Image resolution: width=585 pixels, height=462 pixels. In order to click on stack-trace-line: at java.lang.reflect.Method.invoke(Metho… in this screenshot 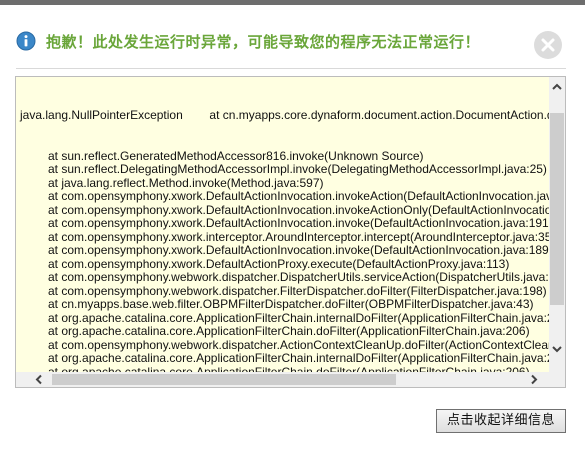, I will do `click(186, 182)`.